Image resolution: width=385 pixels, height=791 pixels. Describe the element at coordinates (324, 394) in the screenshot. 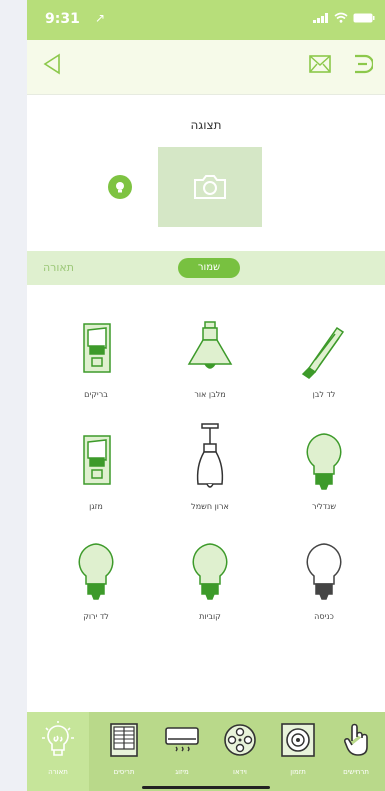

I see `device-label: לד לבן` at that location.